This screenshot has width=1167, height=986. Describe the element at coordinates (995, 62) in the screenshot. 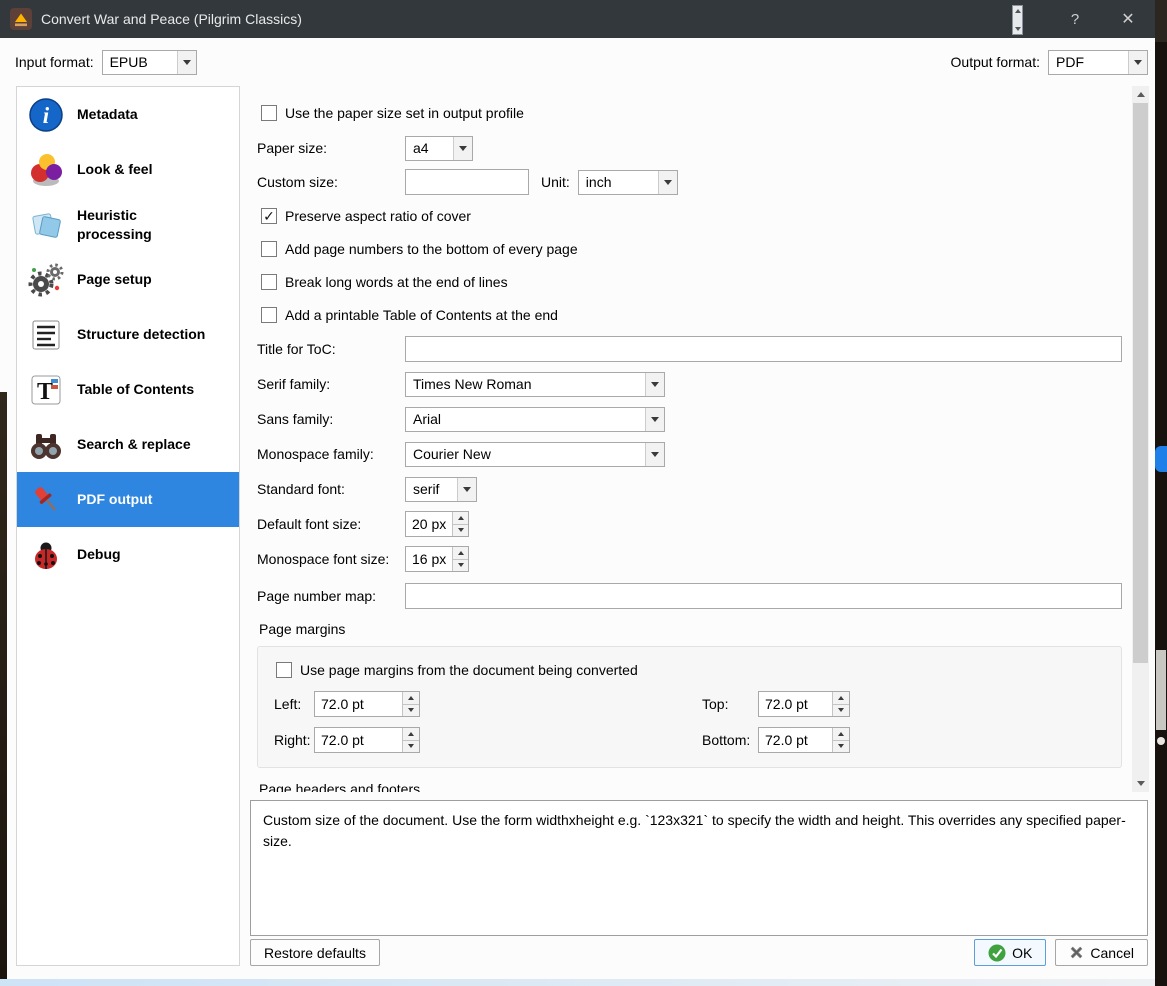

I see `output-format-label: Output format:` at that location.